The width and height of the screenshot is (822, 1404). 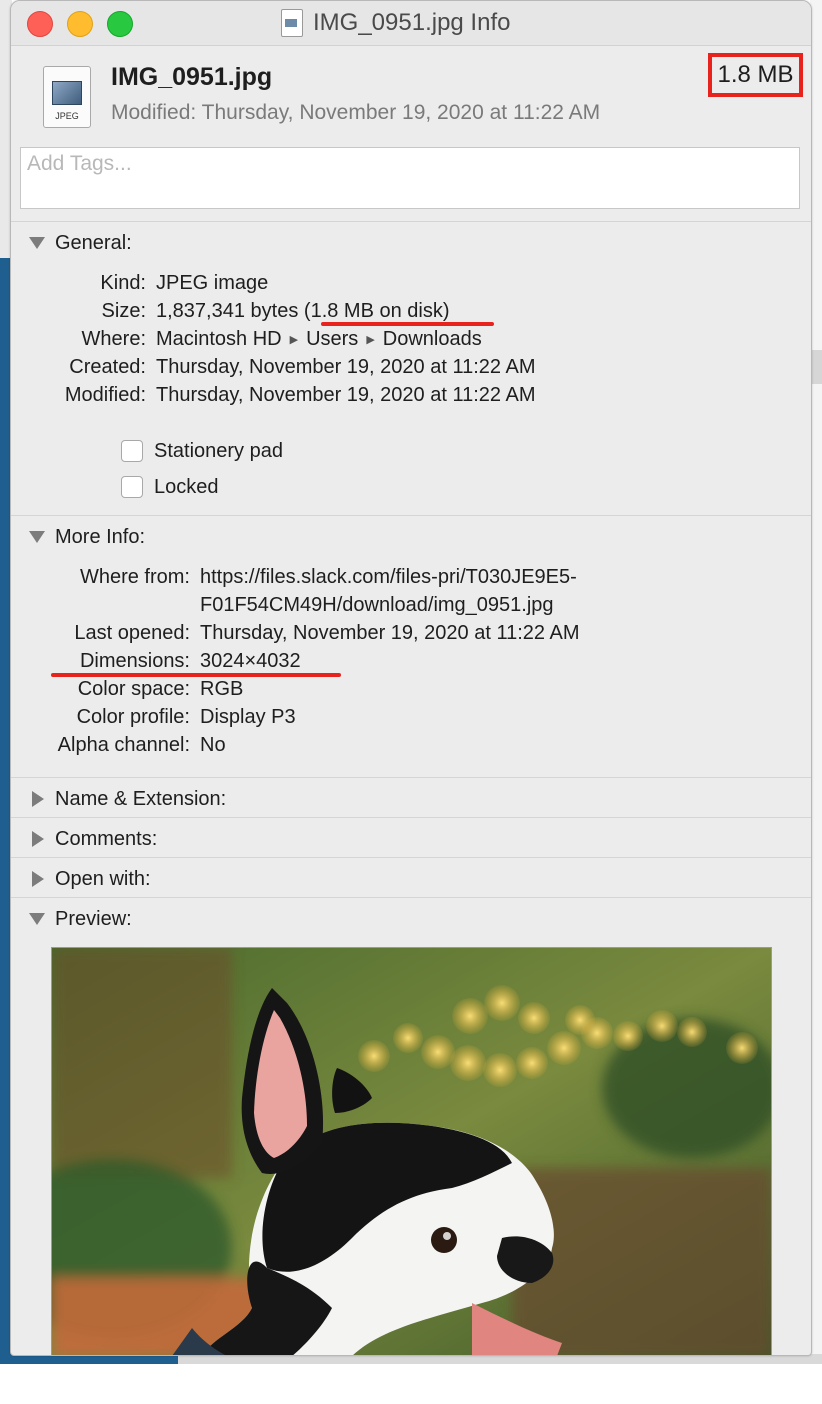 I want to click on kind-value: JPEG image, so click(x=212, y=283).